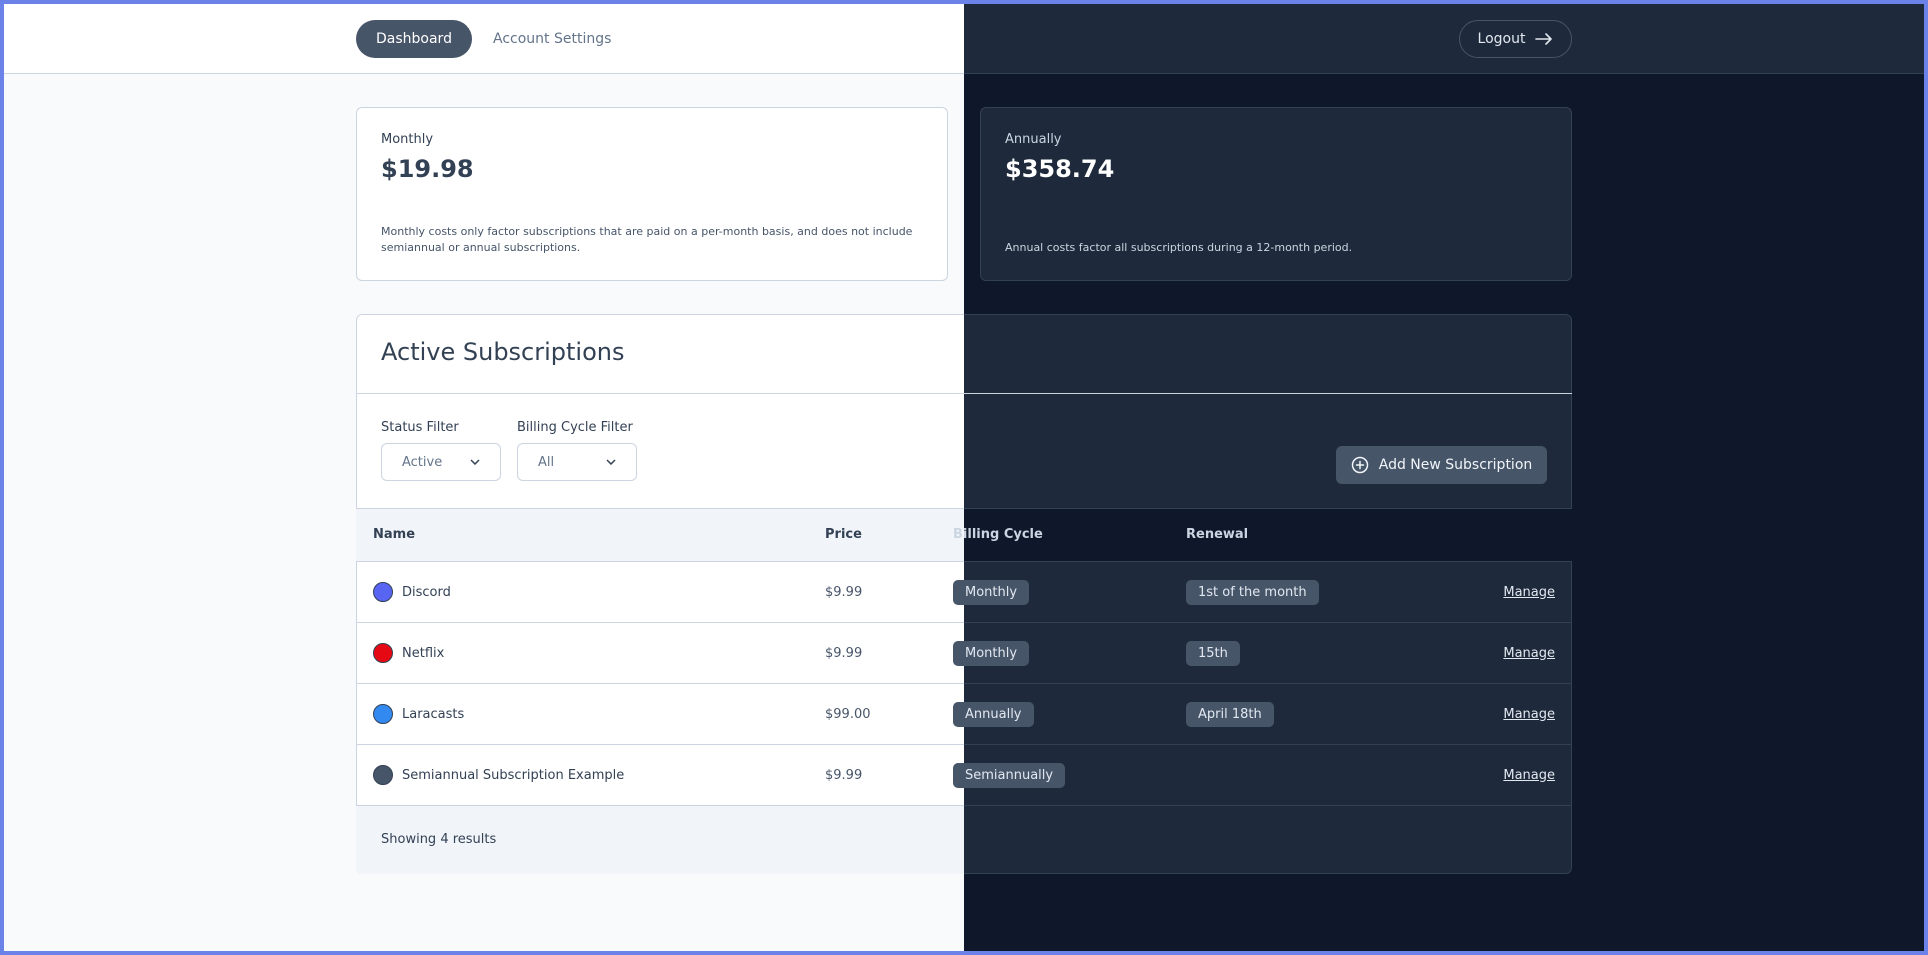 This screenshot has height=955, width=1928. What do you see at coordinates (422, 462) in the screenshot?
I see `status-filter-value: Active` at bounding box center [422, 462].